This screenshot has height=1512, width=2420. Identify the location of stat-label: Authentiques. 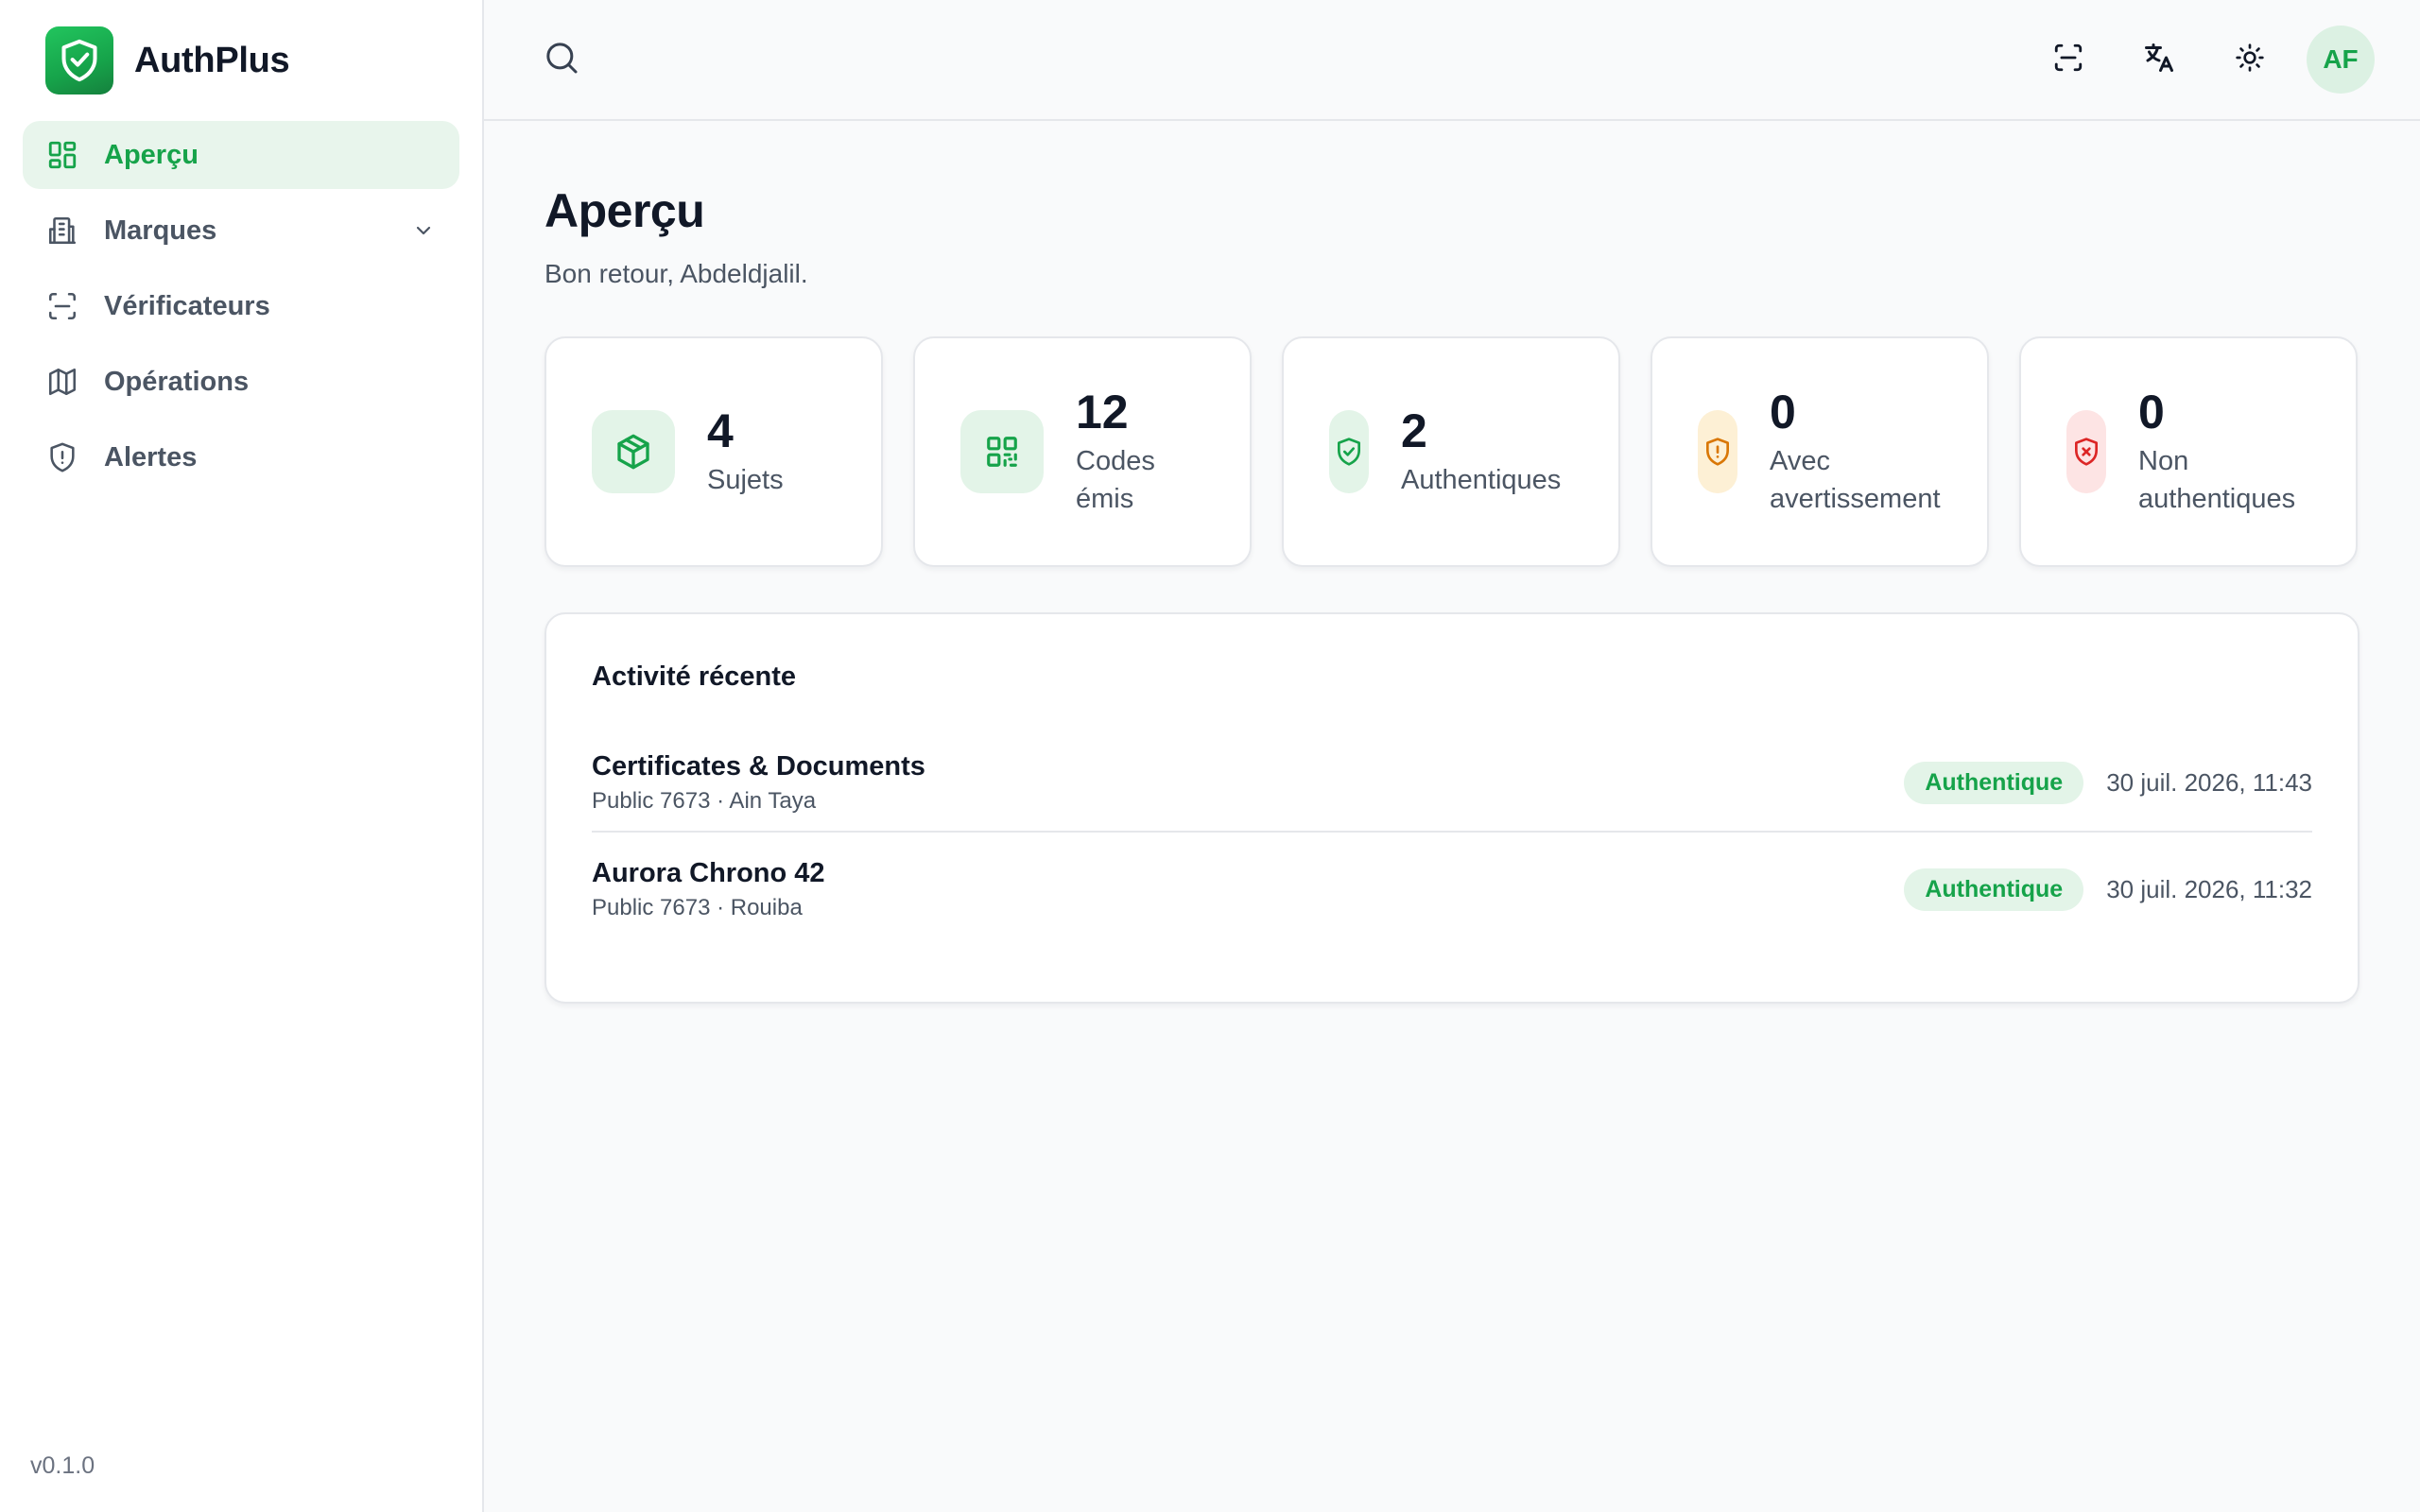
(1481, 479).